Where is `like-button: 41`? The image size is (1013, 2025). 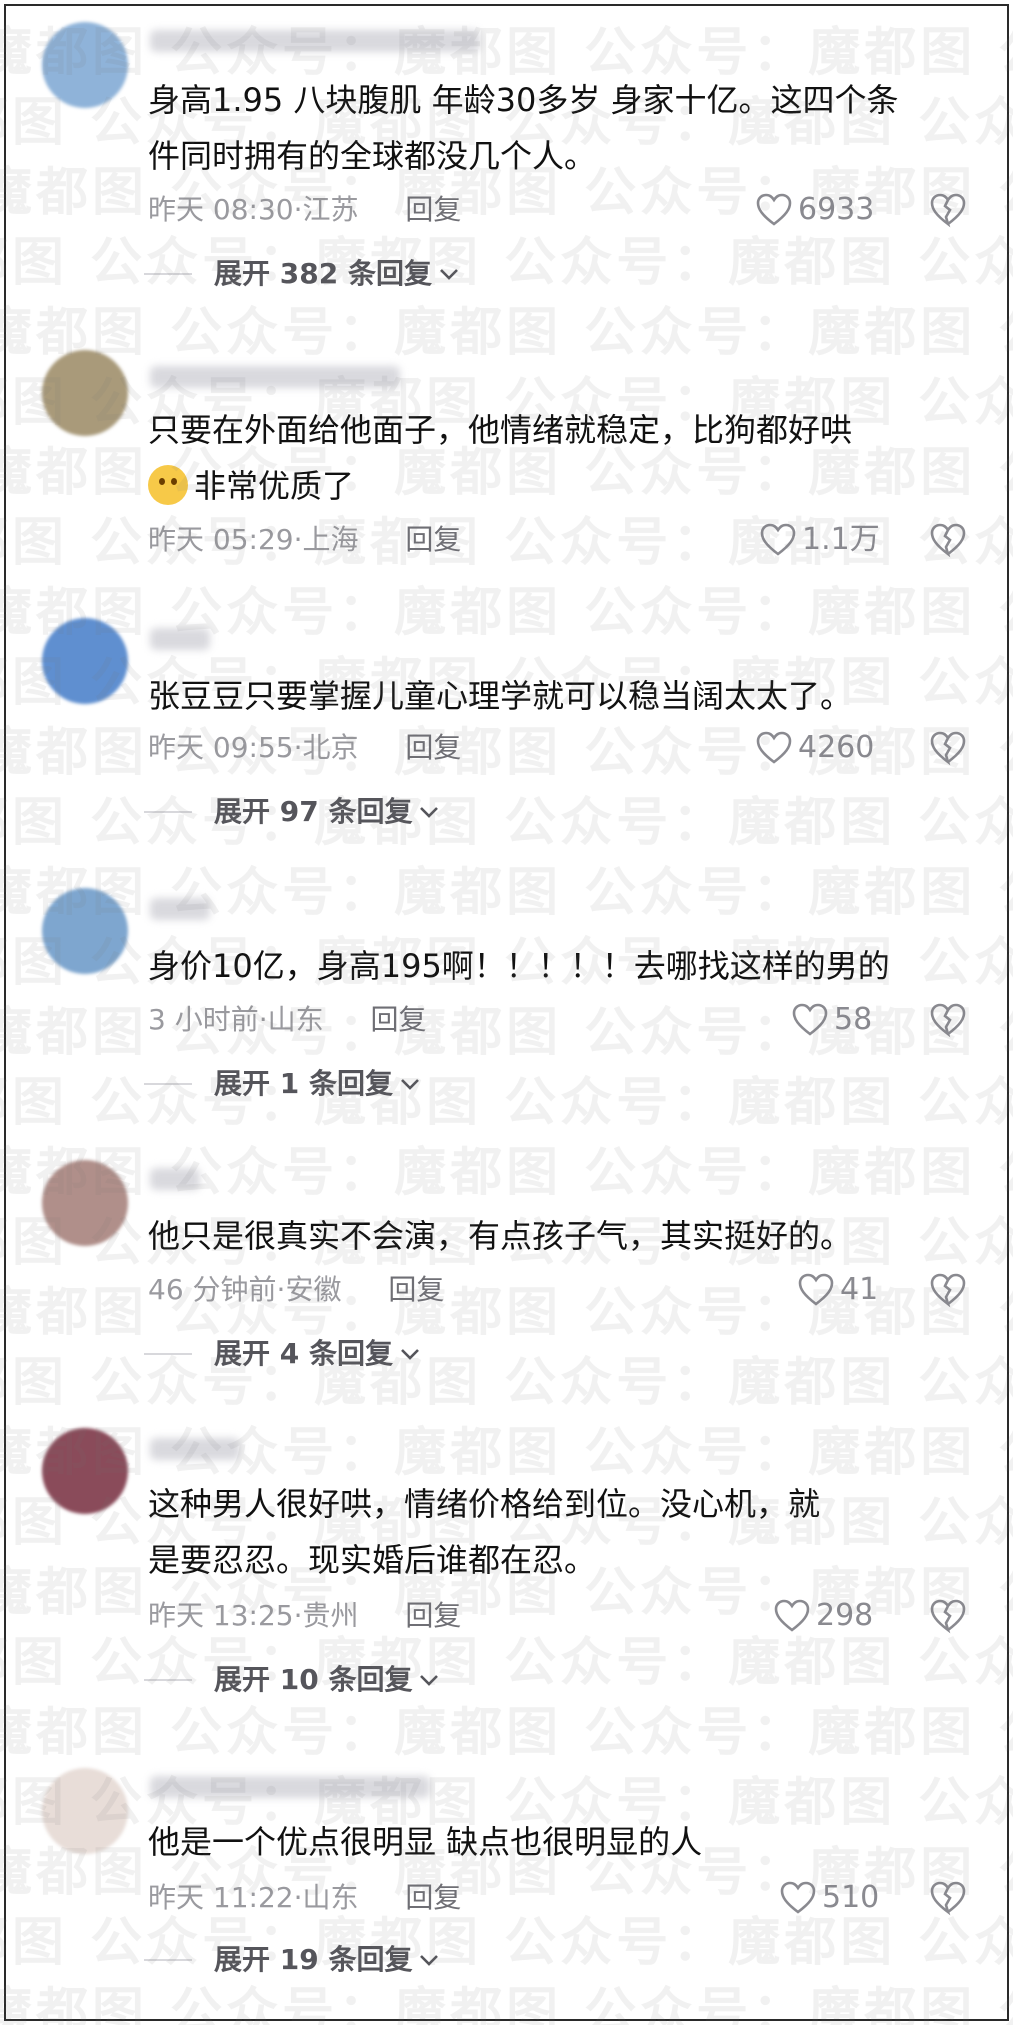
like-button: 41 is located at coordinates (838, 1290).